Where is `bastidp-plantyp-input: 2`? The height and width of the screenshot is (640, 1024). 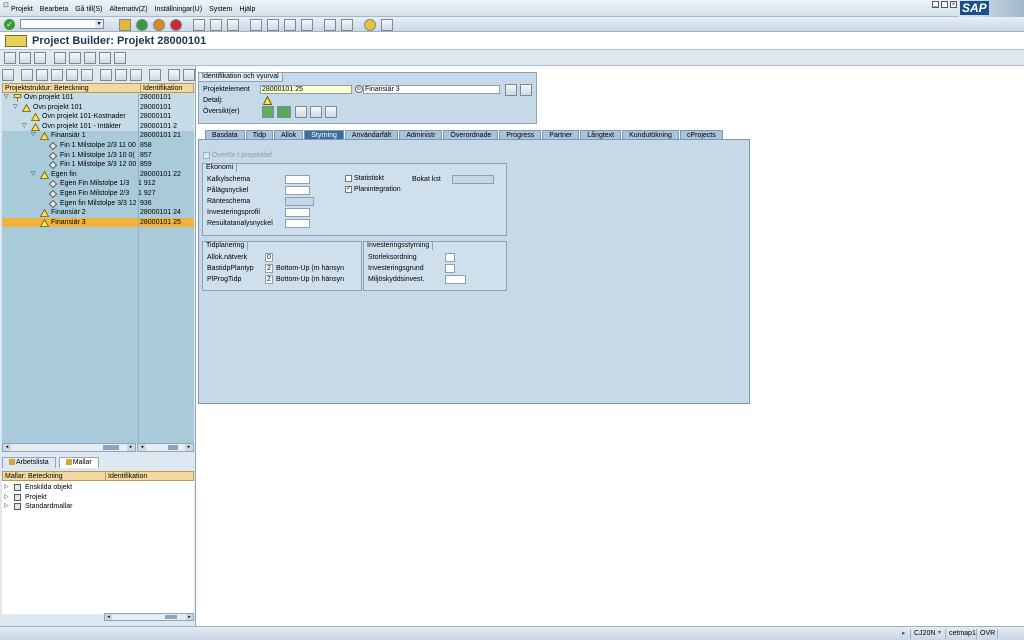
bastidp-plantyp-input: 2 is located at coordinates (269, 268).